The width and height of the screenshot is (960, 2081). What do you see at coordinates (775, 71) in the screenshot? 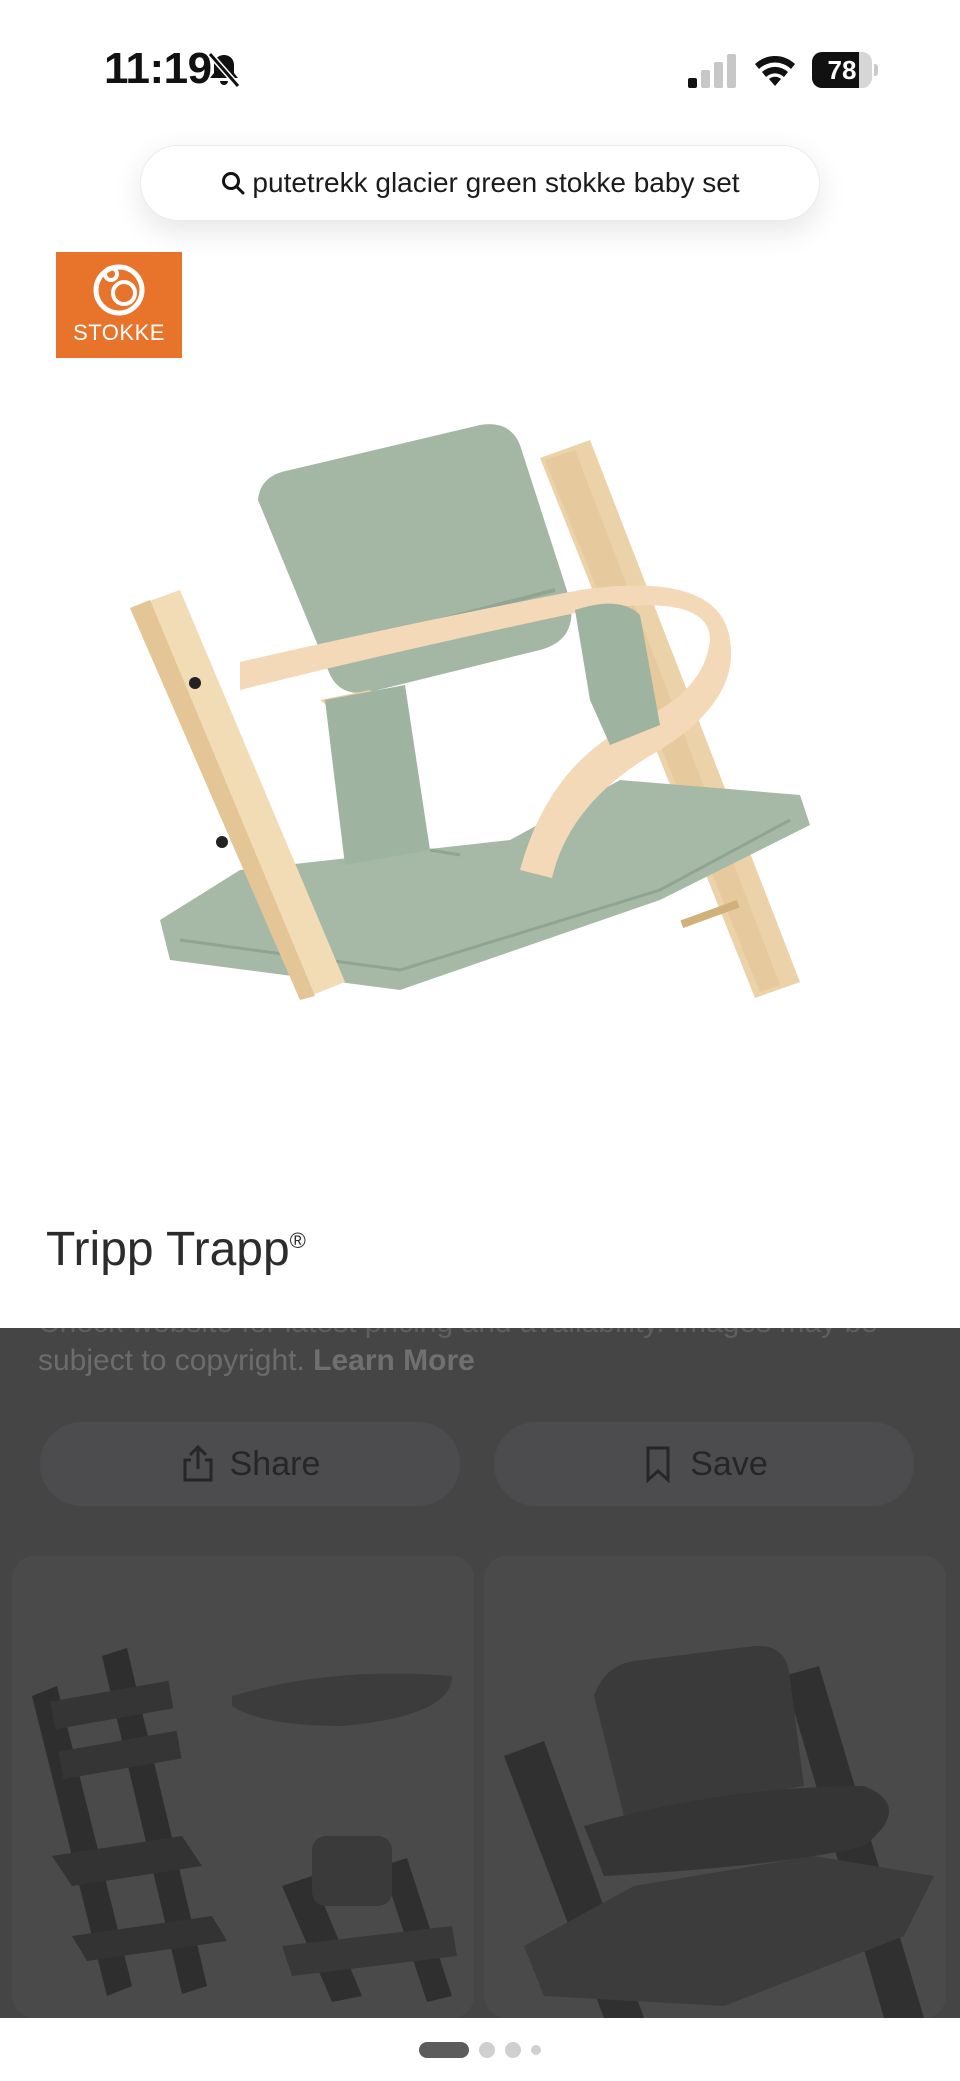
I see `wifi-icon` at bounding box center [775, 71].